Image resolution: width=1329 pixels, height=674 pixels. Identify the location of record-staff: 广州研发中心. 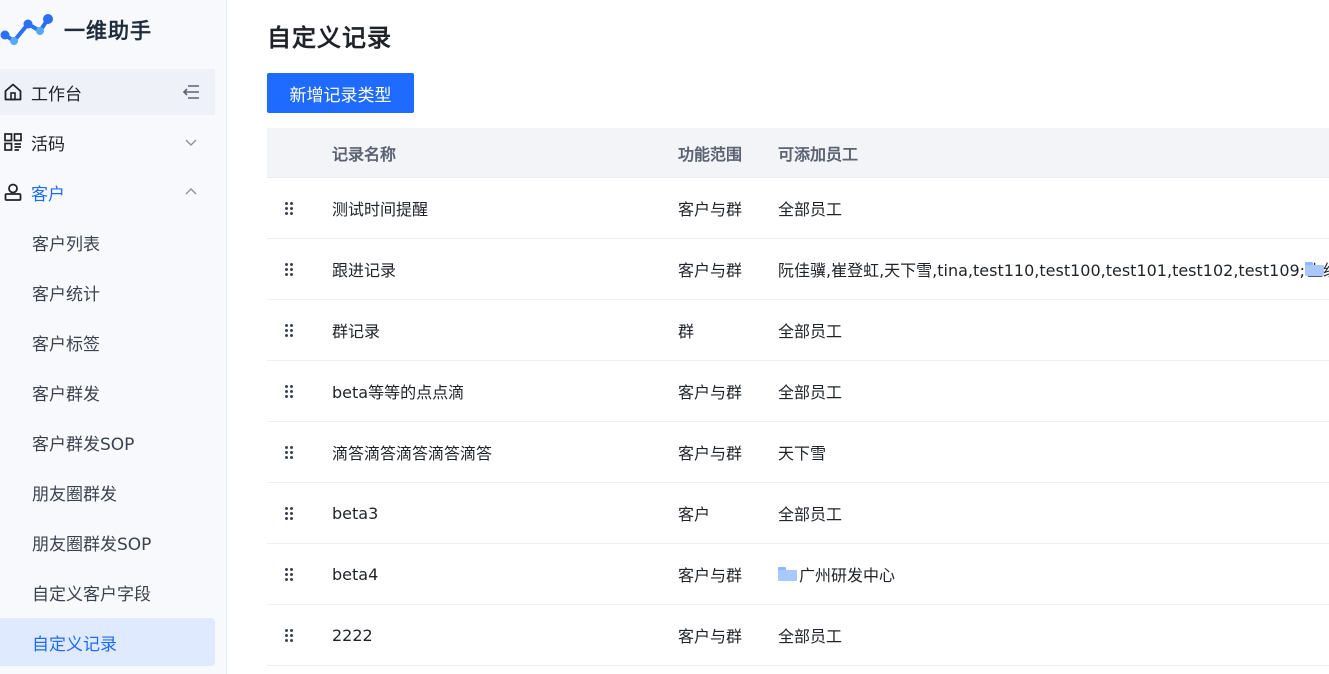
(1053, 574).